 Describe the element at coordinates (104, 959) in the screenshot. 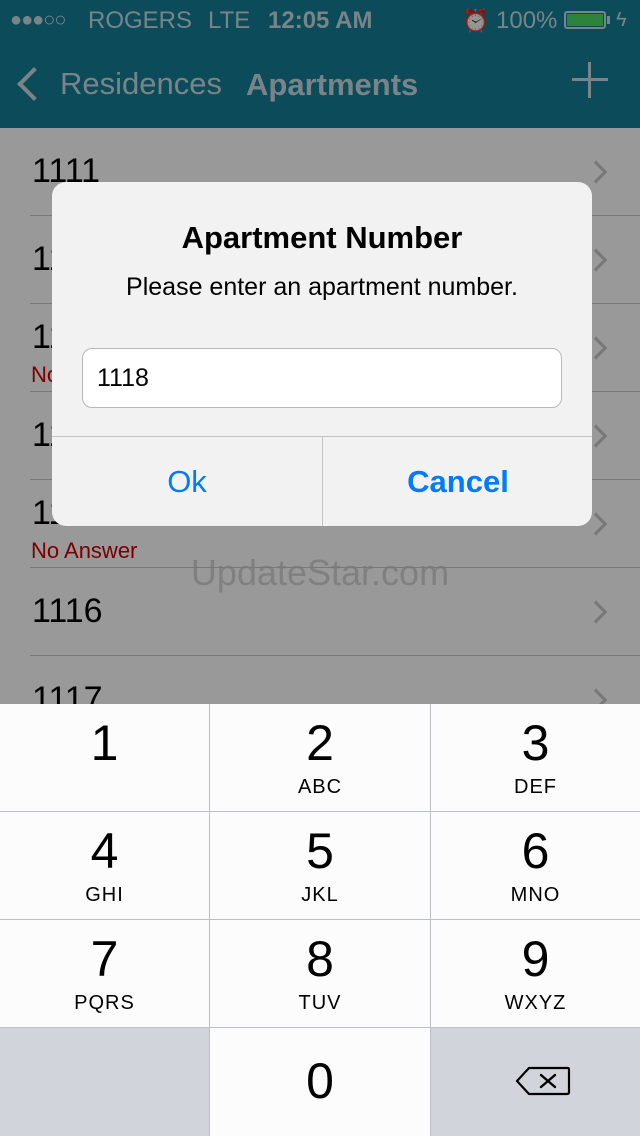

I see `key-digit: 7` at that location.